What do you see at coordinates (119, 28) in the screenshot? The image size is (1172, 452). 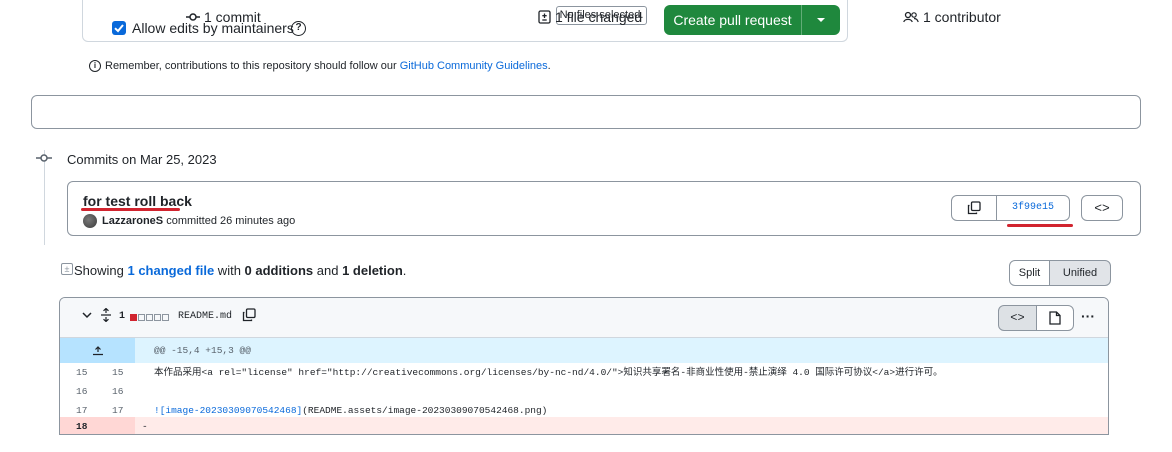 I see `allow-edits-checkbox` at bounding box center [119, 28].